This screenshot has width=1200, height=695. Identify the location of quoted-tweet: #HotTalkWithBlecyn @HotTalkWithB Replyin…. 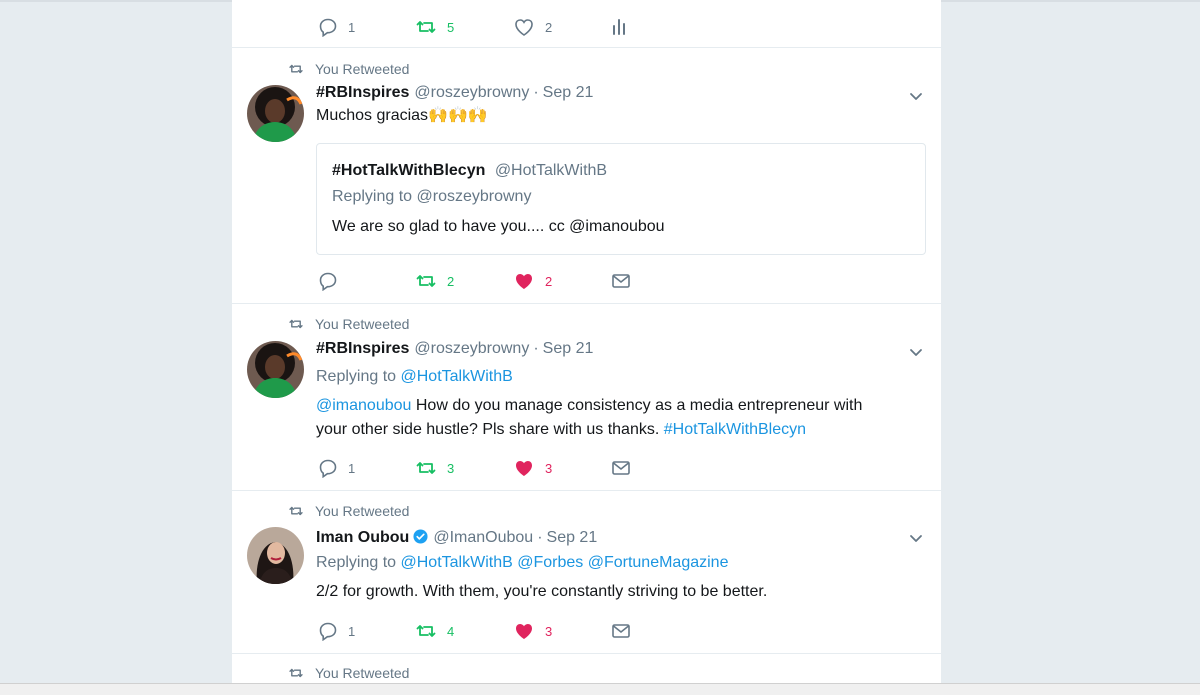
(621, 199).